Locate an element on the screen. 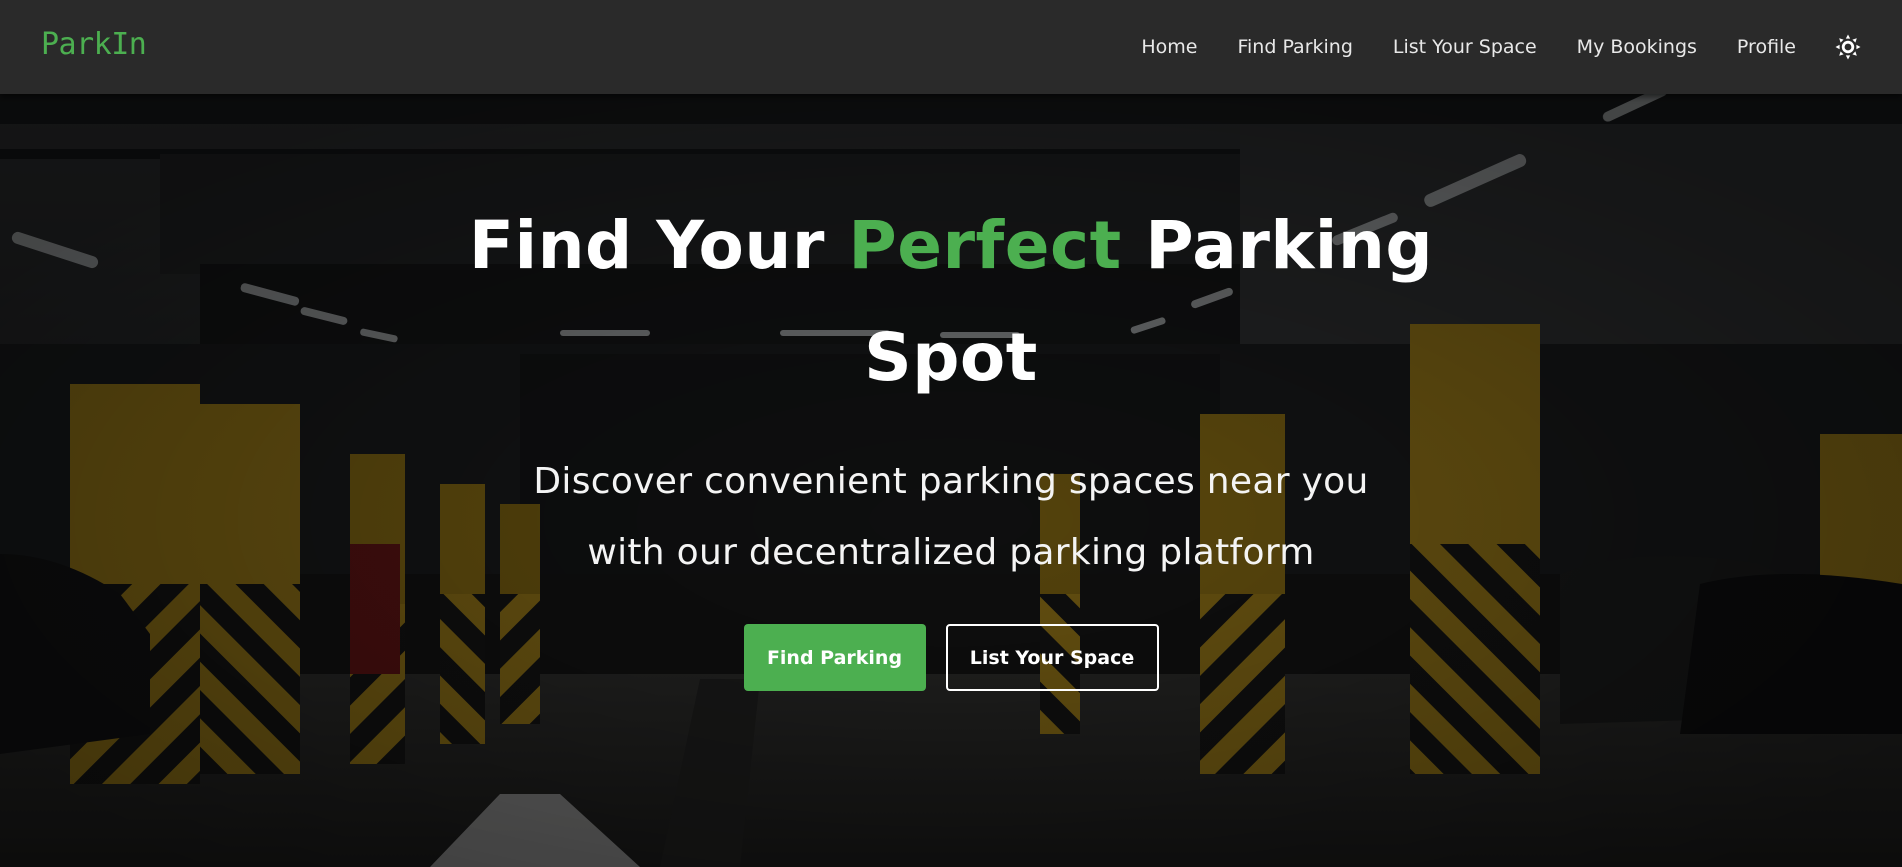 This screenshot has height=867, width=1902. hero-title-line-1: Find Your Perfect Parking is located at coordinates (951, 246).